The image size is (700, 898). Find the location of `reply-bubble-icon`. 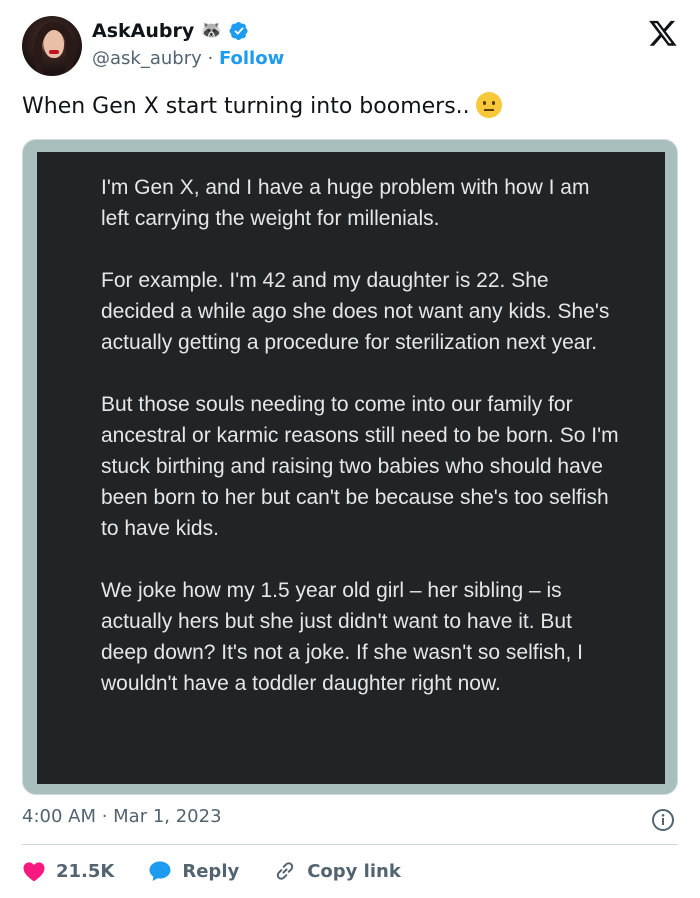

reply-bubble-icon is located at coordinates (160, 871).